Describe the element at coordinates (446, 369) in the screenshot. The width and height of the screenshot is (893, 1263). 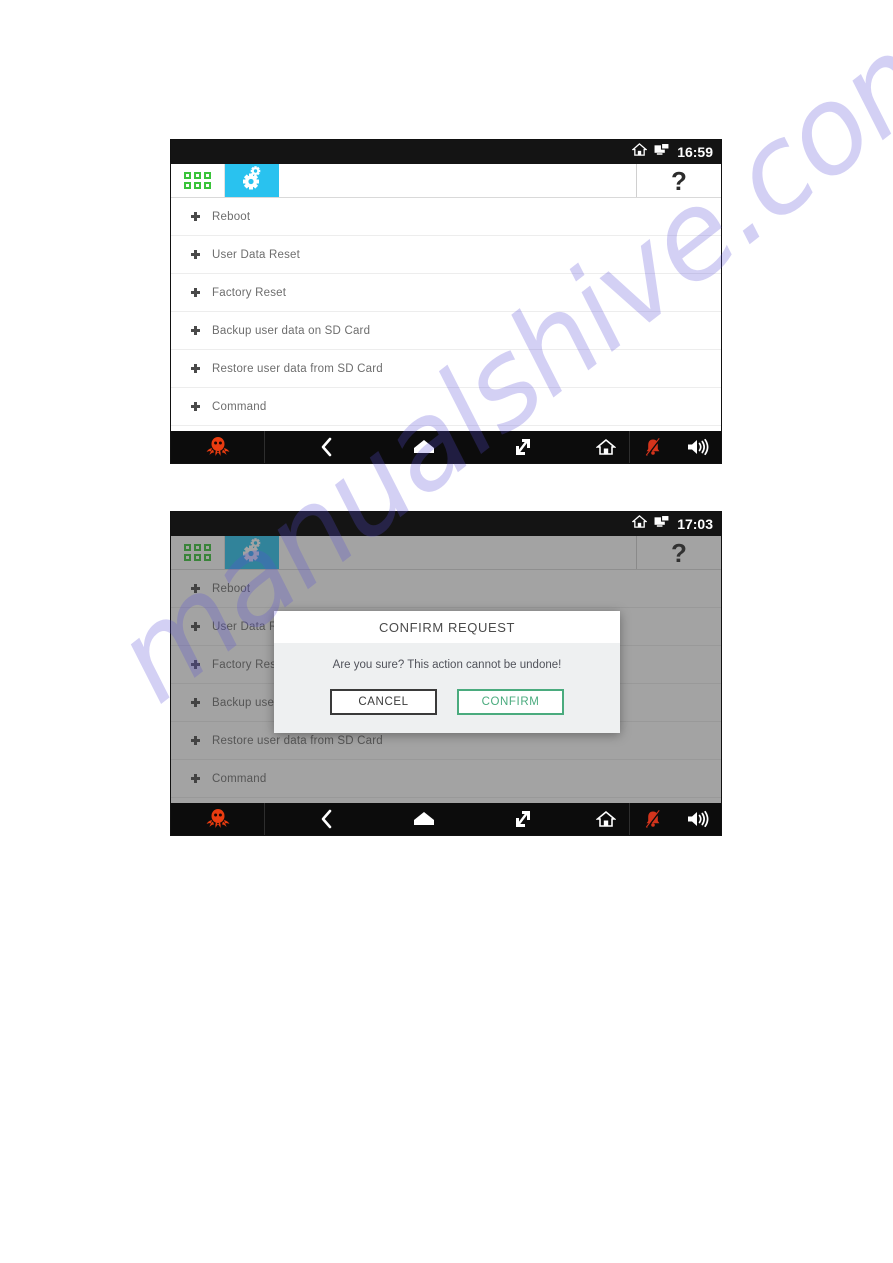
I see `menu-item-restore-user-data: Restore user data from SD Card` at that location.